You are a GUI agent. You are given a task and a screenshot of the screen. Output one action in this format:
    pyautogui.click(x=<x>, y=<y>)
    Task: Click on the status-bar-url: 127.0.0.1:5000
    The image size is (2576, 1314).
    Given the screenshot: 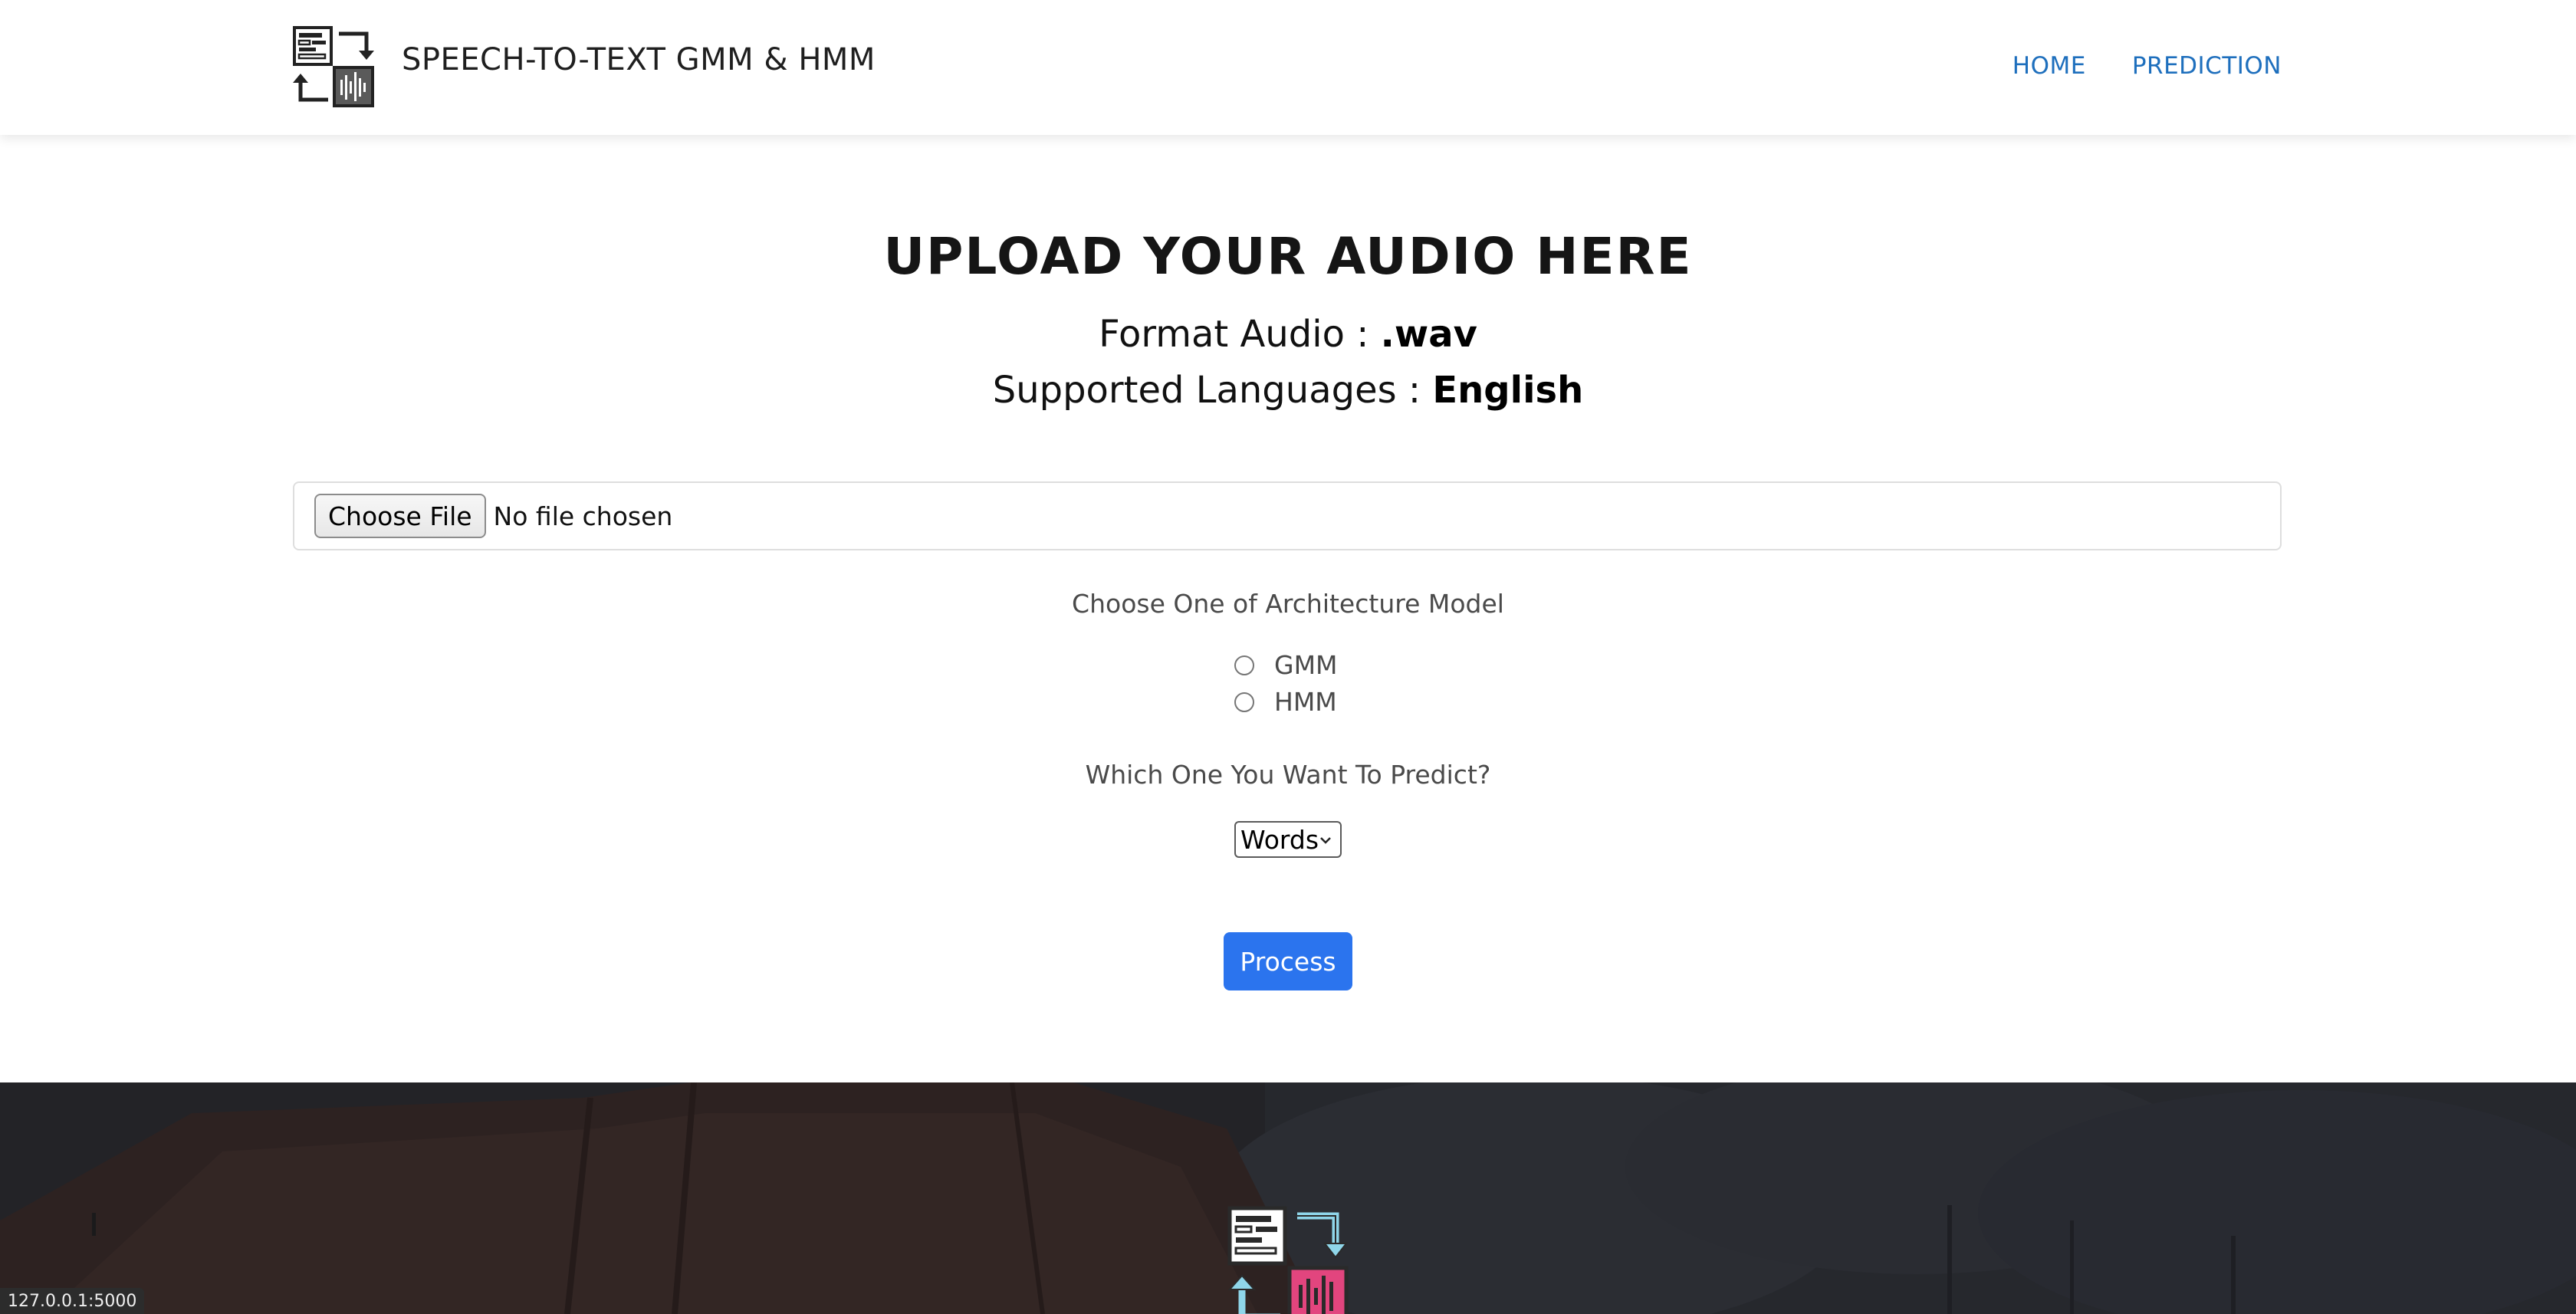 What is the action you would take?
    pyautogui.click(x=72, y=1301)
    